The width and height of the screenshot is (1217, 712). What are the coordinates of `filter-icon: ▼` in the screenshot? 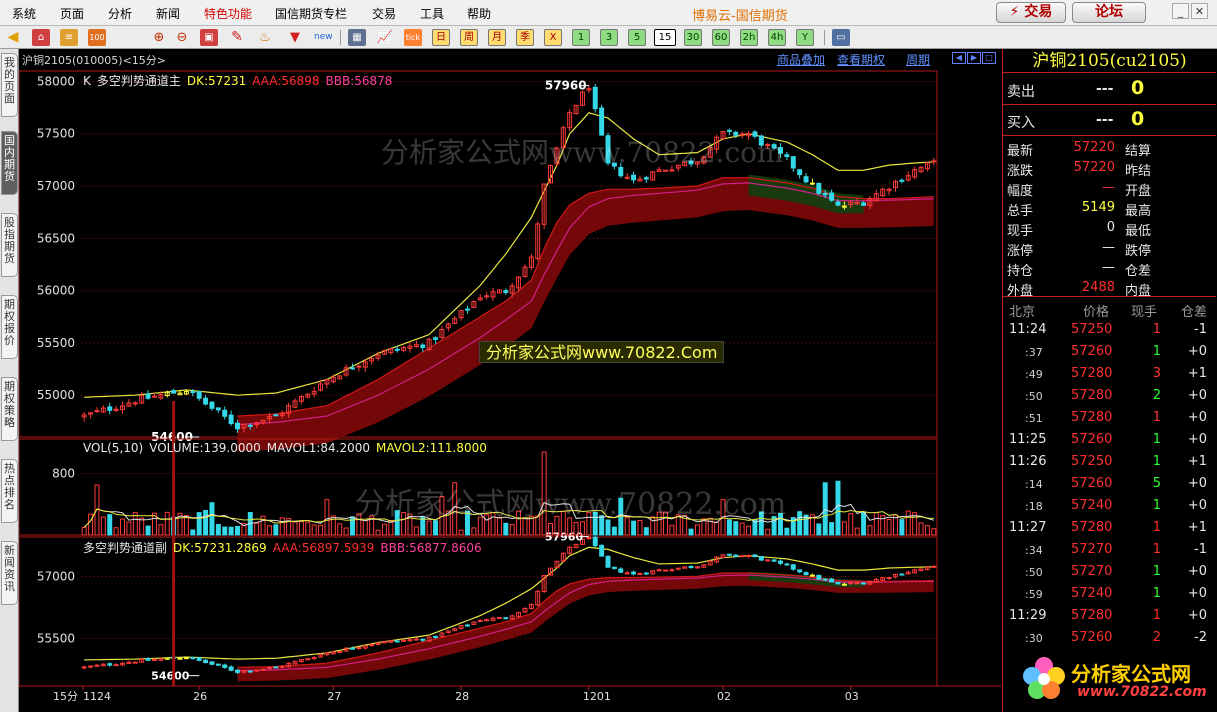 It's located at (295, 37).